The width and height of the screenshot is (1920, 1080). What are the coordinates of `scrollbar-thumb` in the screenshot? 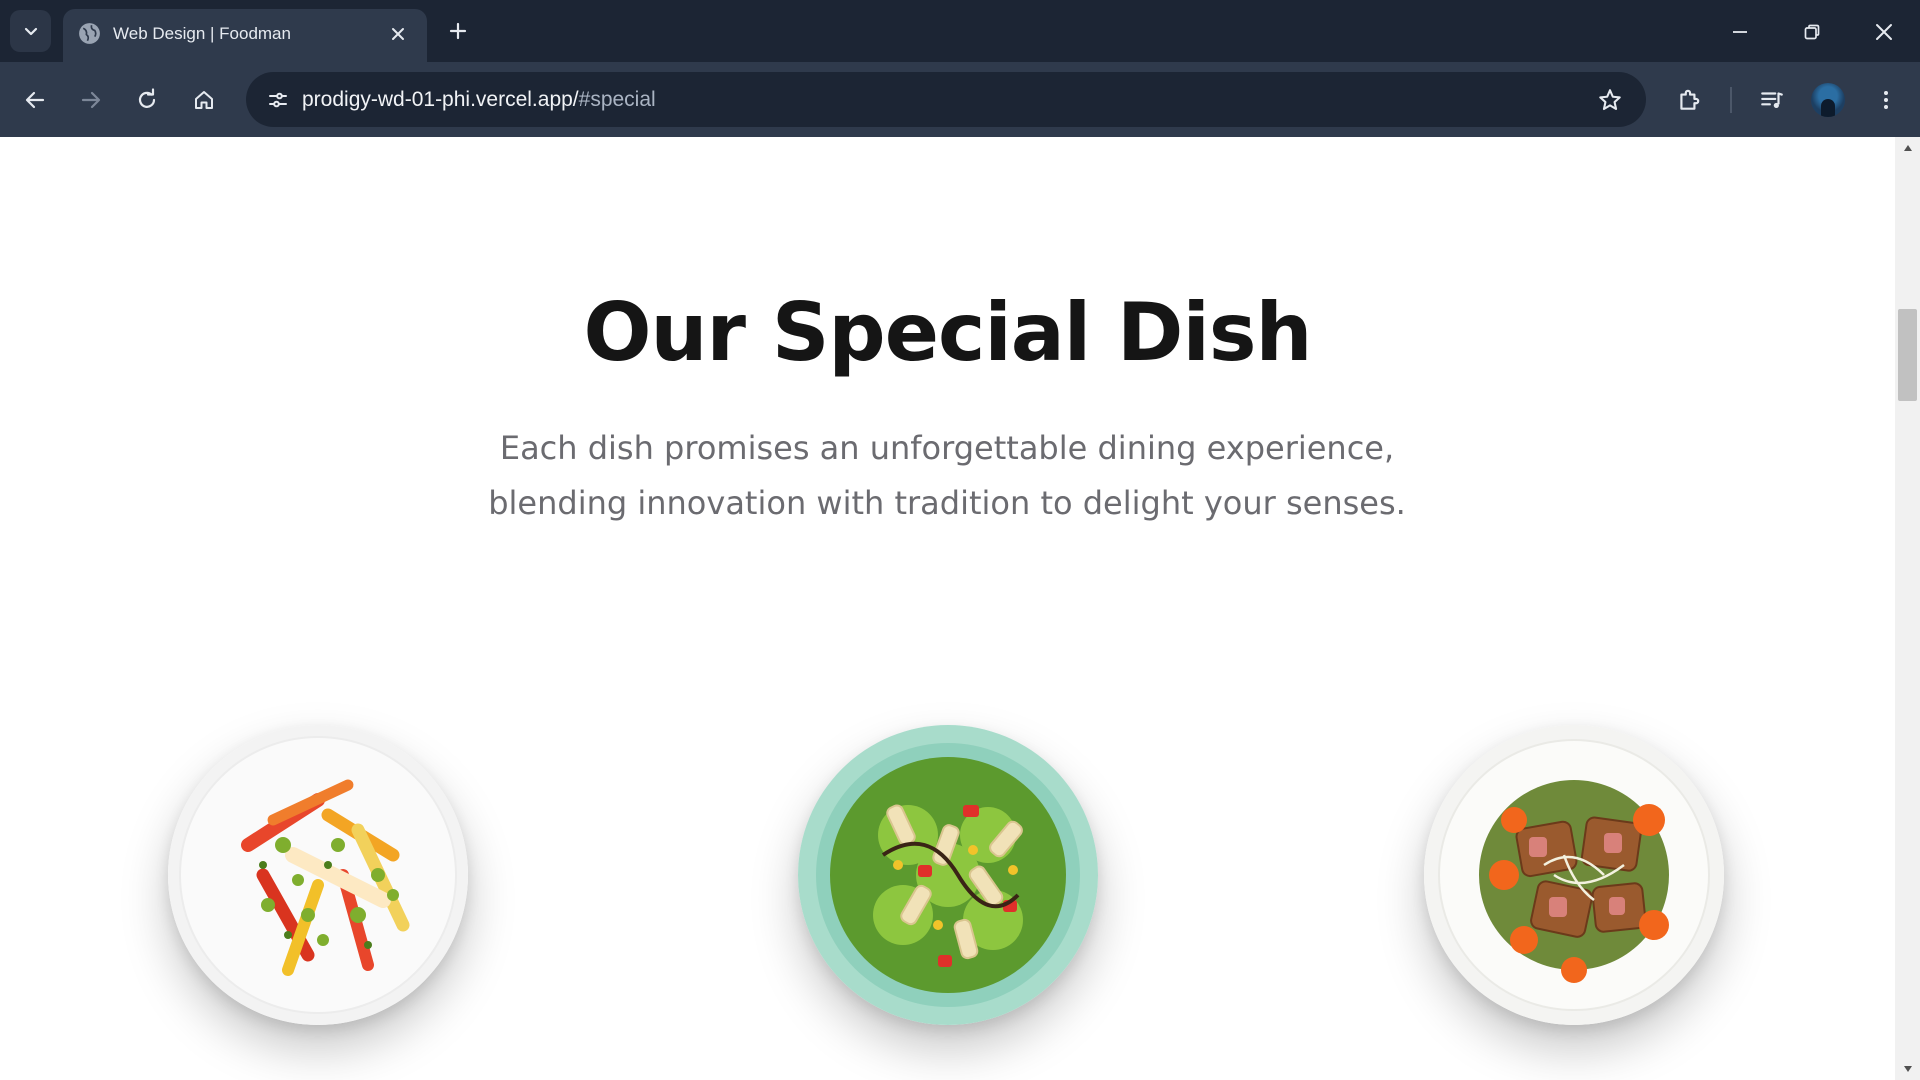 It's located at (1907, 355).